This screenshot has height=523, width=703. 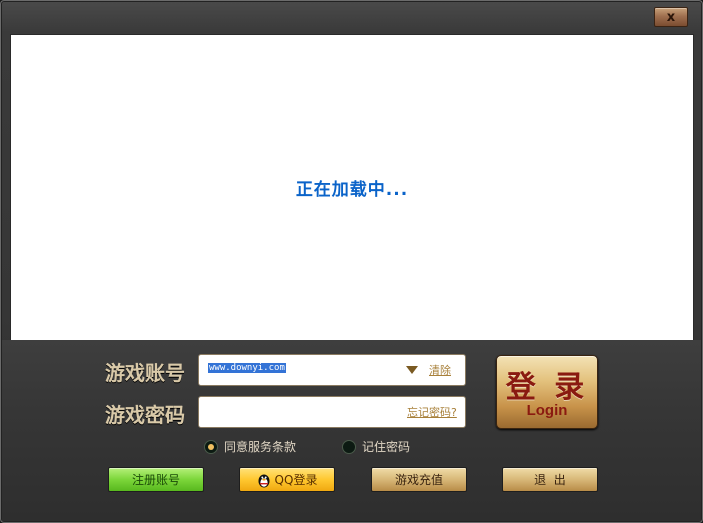 What do you see at coordinates (264, 480) in the screenshot?
I see `qq-penguin-icon` at bounding box center [264, 480].